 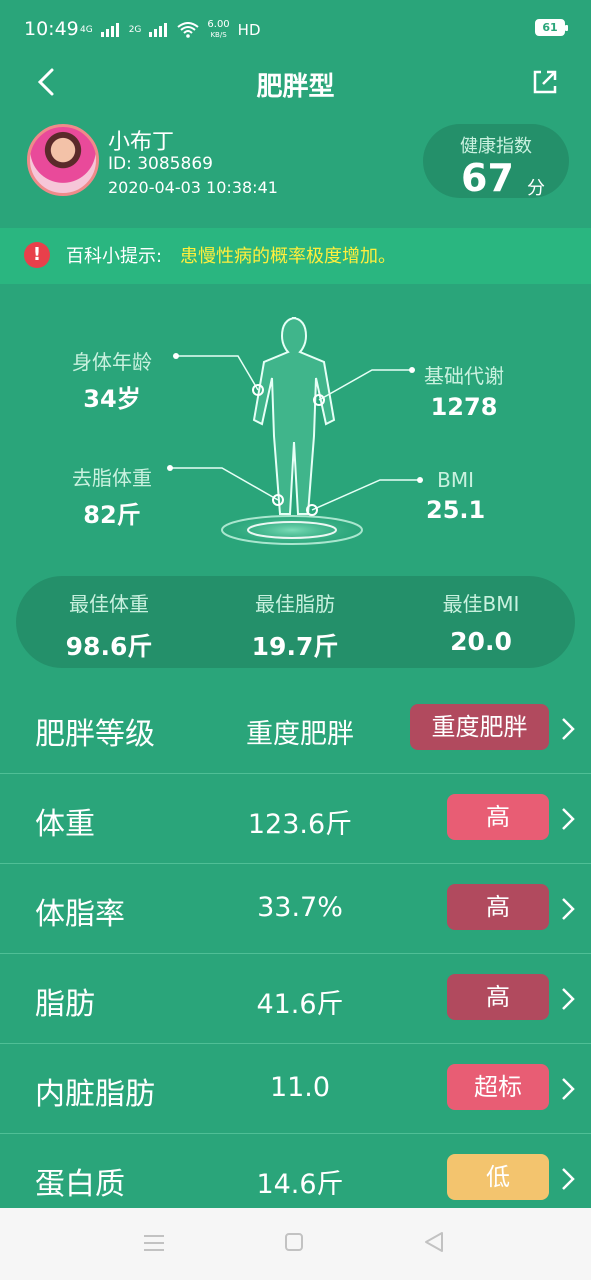 I want to click on status-badge: 低, so click(x=498, y=1177).